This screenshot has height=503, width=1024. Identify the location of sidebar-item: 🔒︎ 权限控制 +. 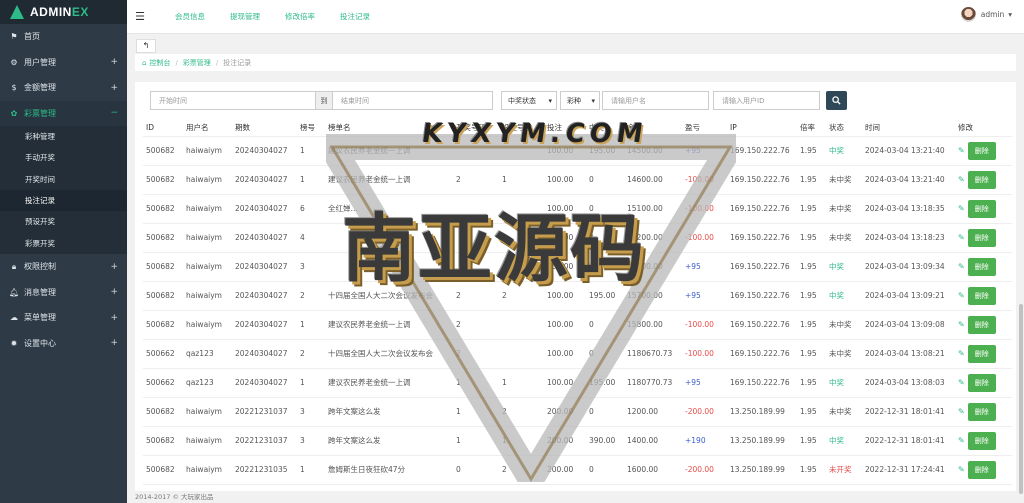
(63, 267).